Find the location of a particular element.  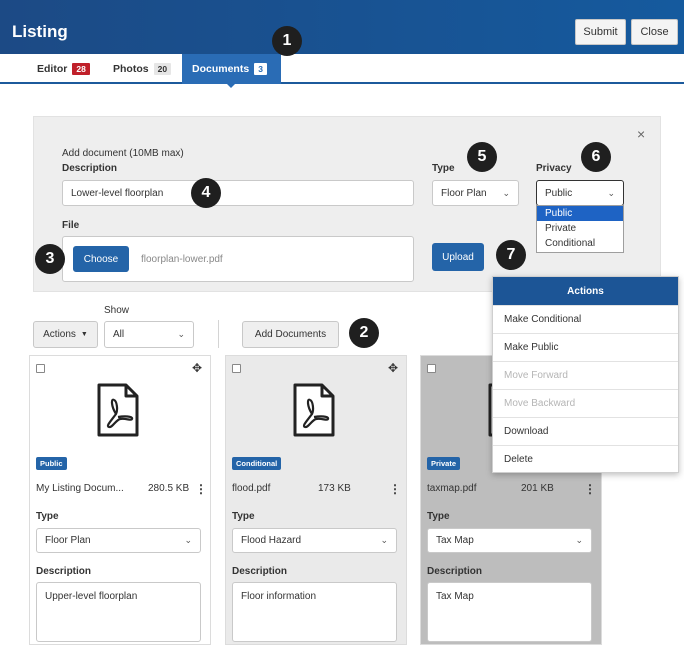

tab-count-badge: 20 is located at coordinates (162, 69).